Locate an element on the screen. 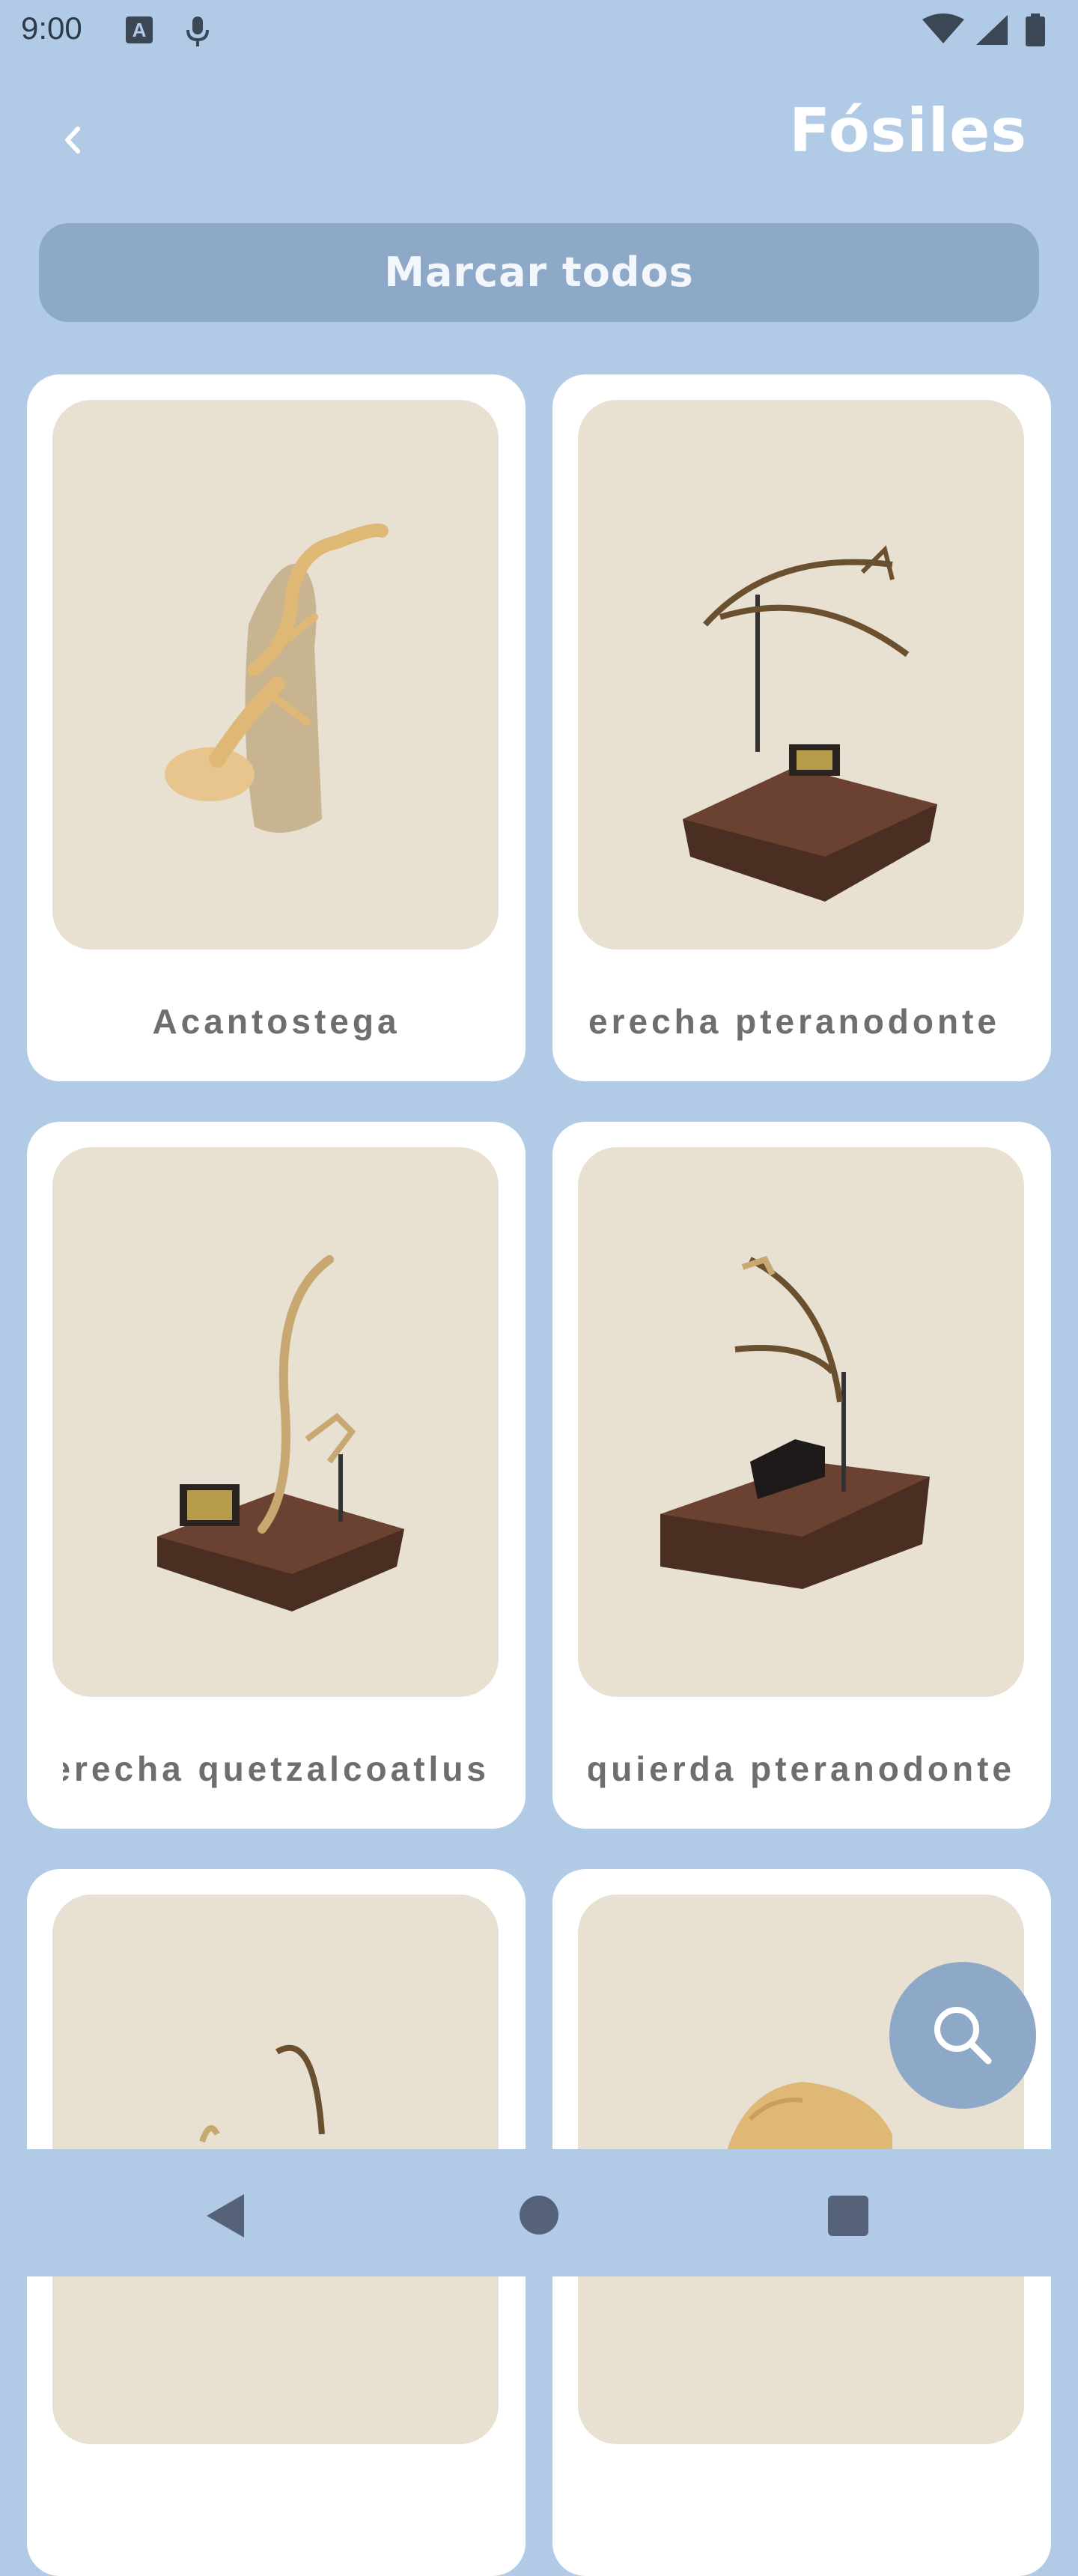 This screenshot has width=1078, height=2576. fossil-card: zquierda pteranodonte is located at coordinates (801, 1475).